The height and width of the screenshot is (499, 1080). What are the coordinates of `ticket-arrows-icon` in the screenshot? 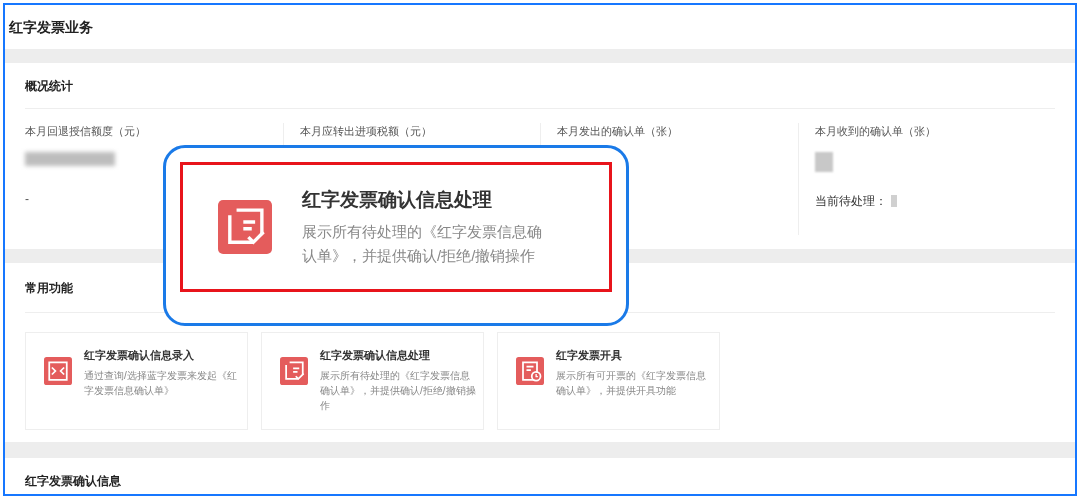 It's located at (58, 371).